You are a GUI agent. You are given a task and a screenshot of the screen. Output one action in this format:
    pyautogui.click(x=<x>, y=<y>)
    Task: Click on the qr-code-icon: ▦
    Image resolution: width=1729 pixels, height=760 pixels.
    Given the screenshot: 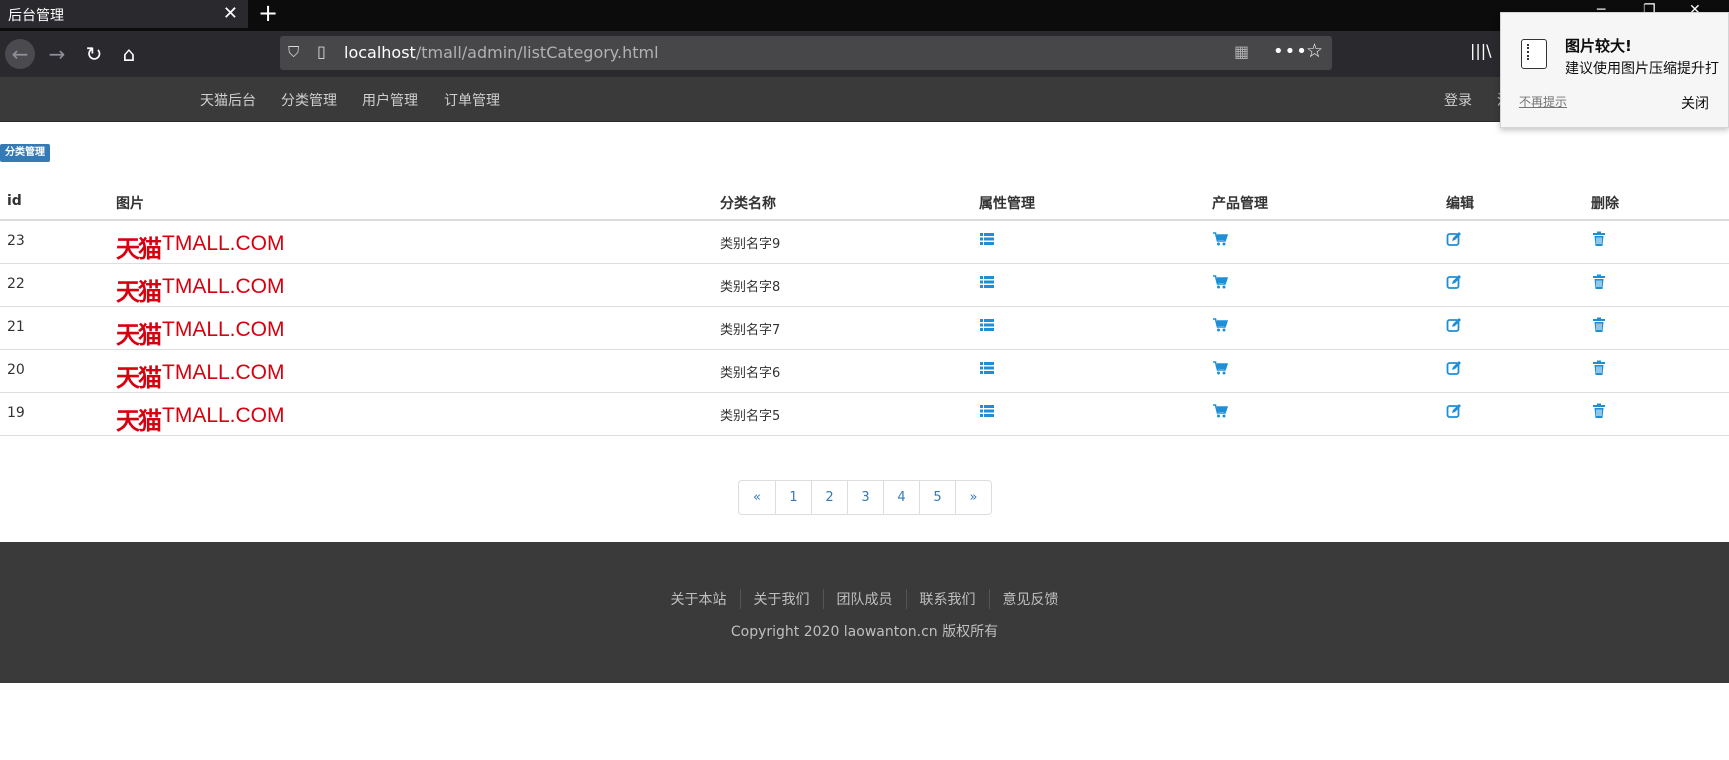 What is the action you would take?
    pyautogui.click(x=1241, y=51)
    